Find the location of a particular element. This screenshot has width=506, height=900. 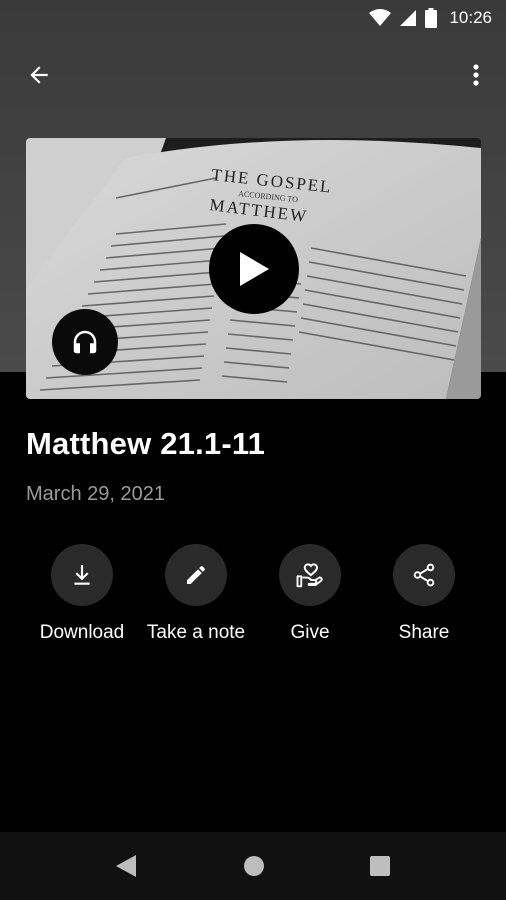

play-button is located at coordinates (254, 269).